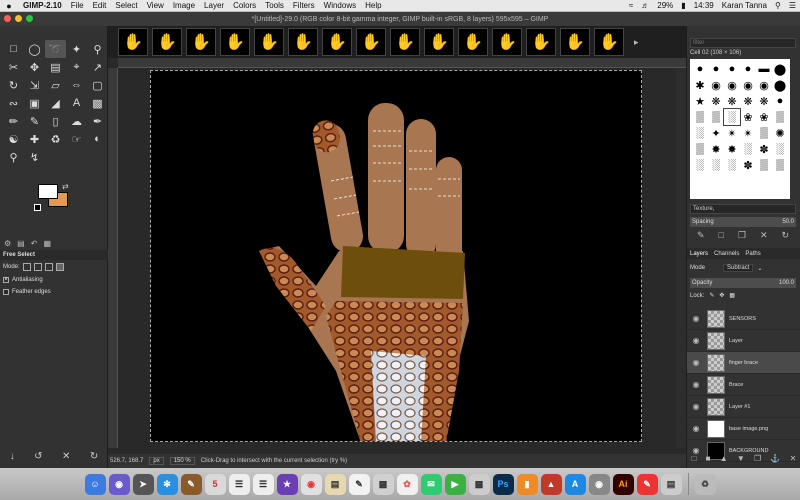  I want to click on dodge-icon: ◐, so click(97, 139).